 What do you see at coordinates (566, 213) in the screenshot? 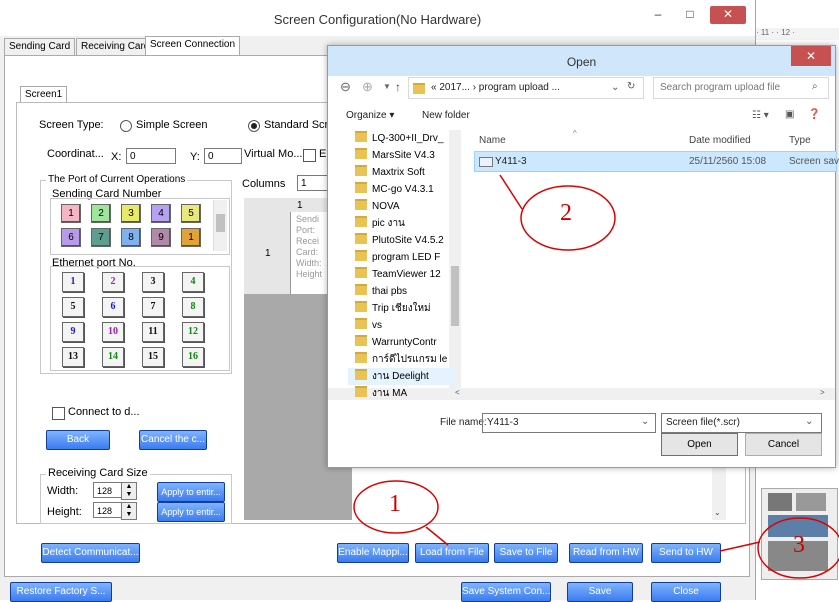
I see `annotation-label-2: 2` at bounding box center [566, 213].